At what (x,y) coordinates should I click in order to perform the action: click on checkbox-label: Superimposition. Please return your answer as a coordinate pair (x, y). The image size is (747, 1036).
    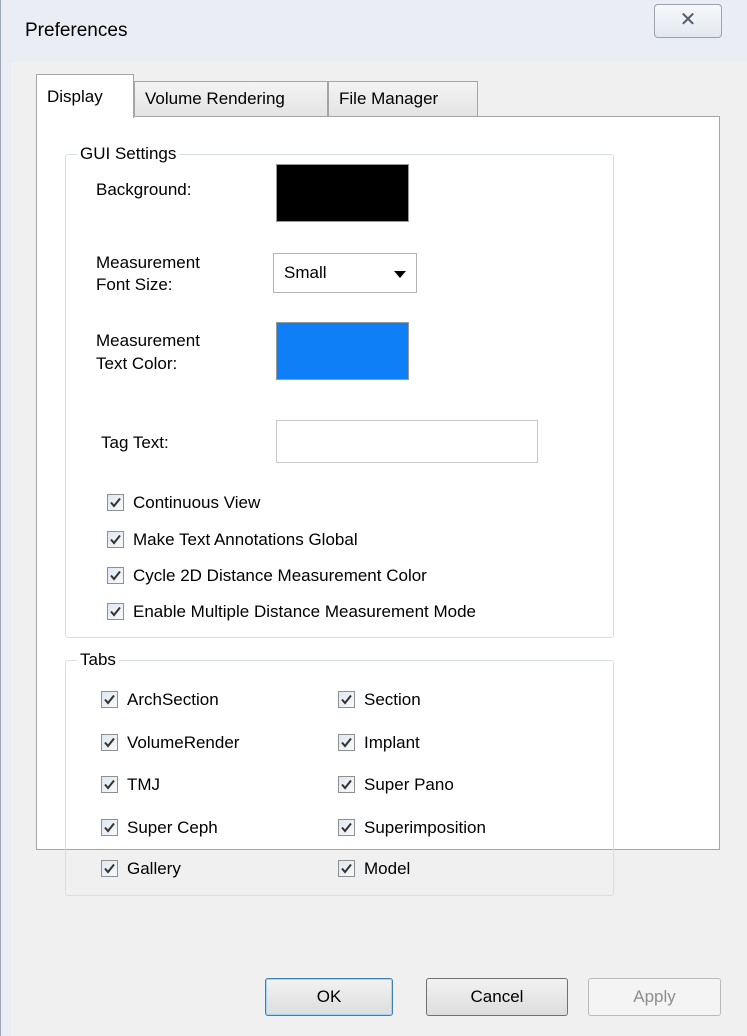
    Looking at the image, I should click on (425, 827).